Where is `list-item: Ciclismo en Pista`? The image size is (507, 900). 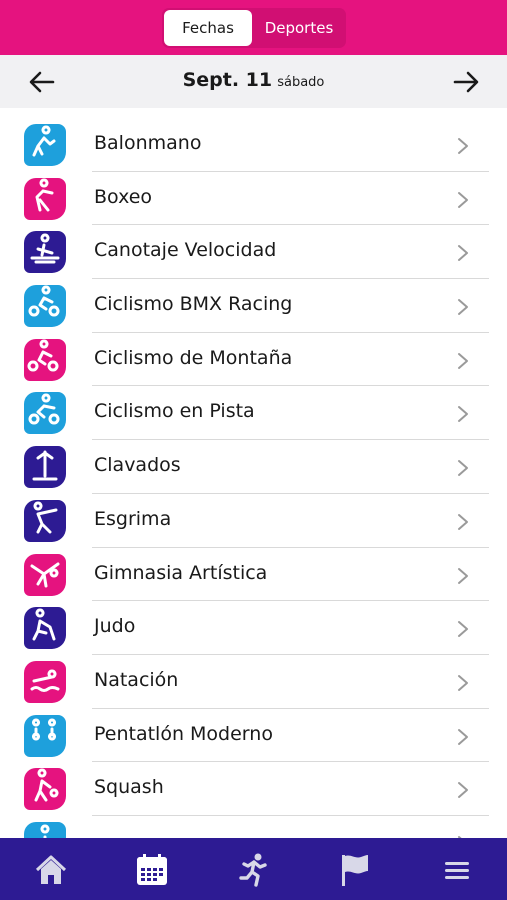 list-item: Ciclismo en Pista is located at coordinates (253, 413).